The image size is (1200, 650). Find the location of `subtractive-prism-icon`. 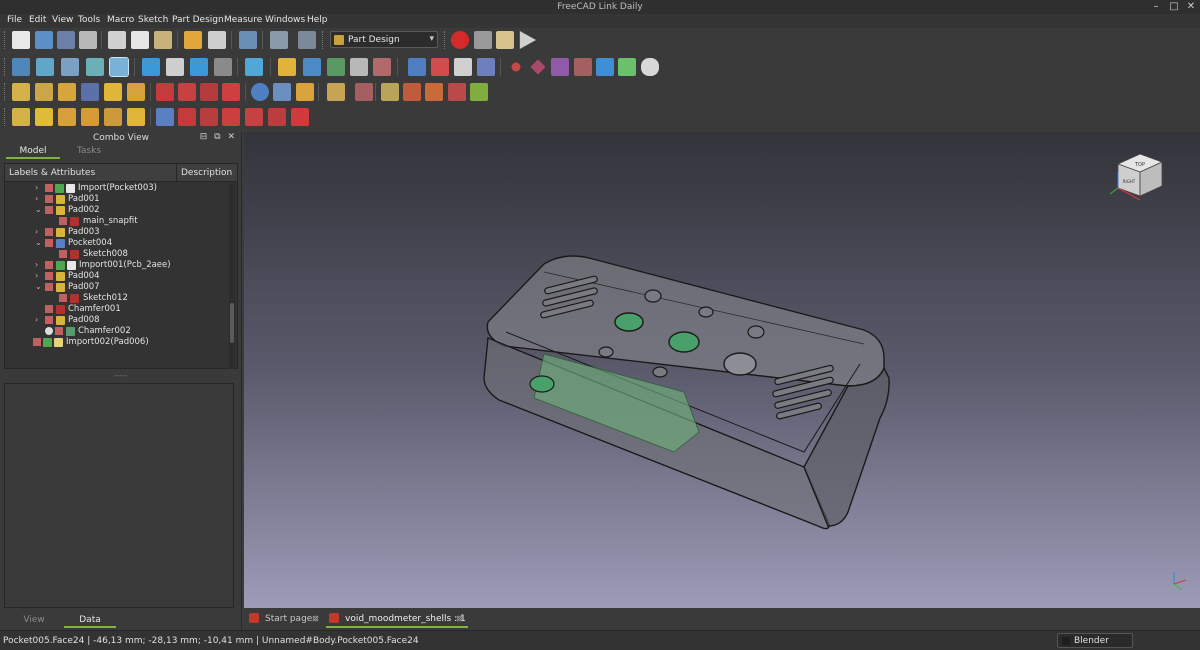

subtractive-prism-icon is located at coordinates (300, 117).